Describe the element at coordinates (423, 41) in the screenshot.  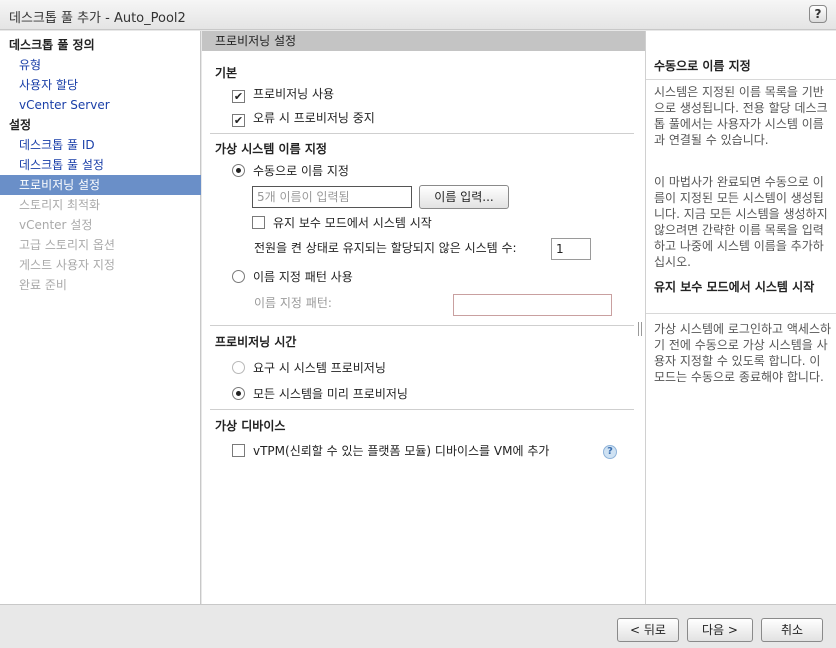
I see `page-title: 프로비저닝 설정` at that location.